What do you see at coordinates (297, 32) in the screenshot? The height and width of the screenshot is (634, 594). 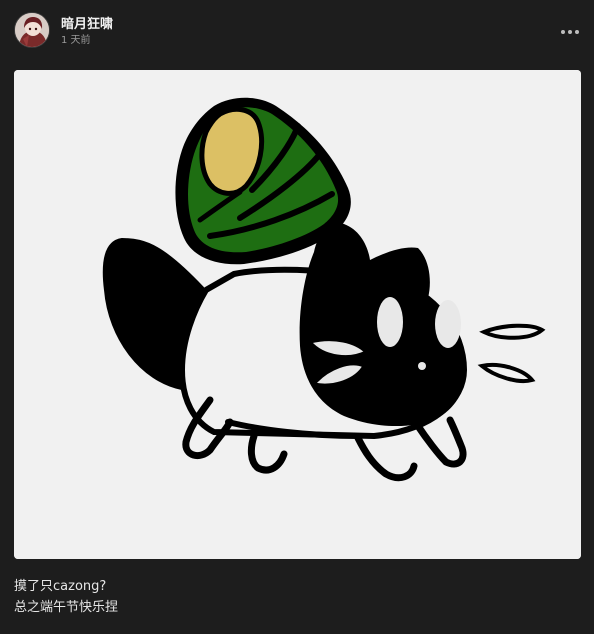 I see `post-header: 暗月狂啸 1 天前` at bounding box center [297, 32].